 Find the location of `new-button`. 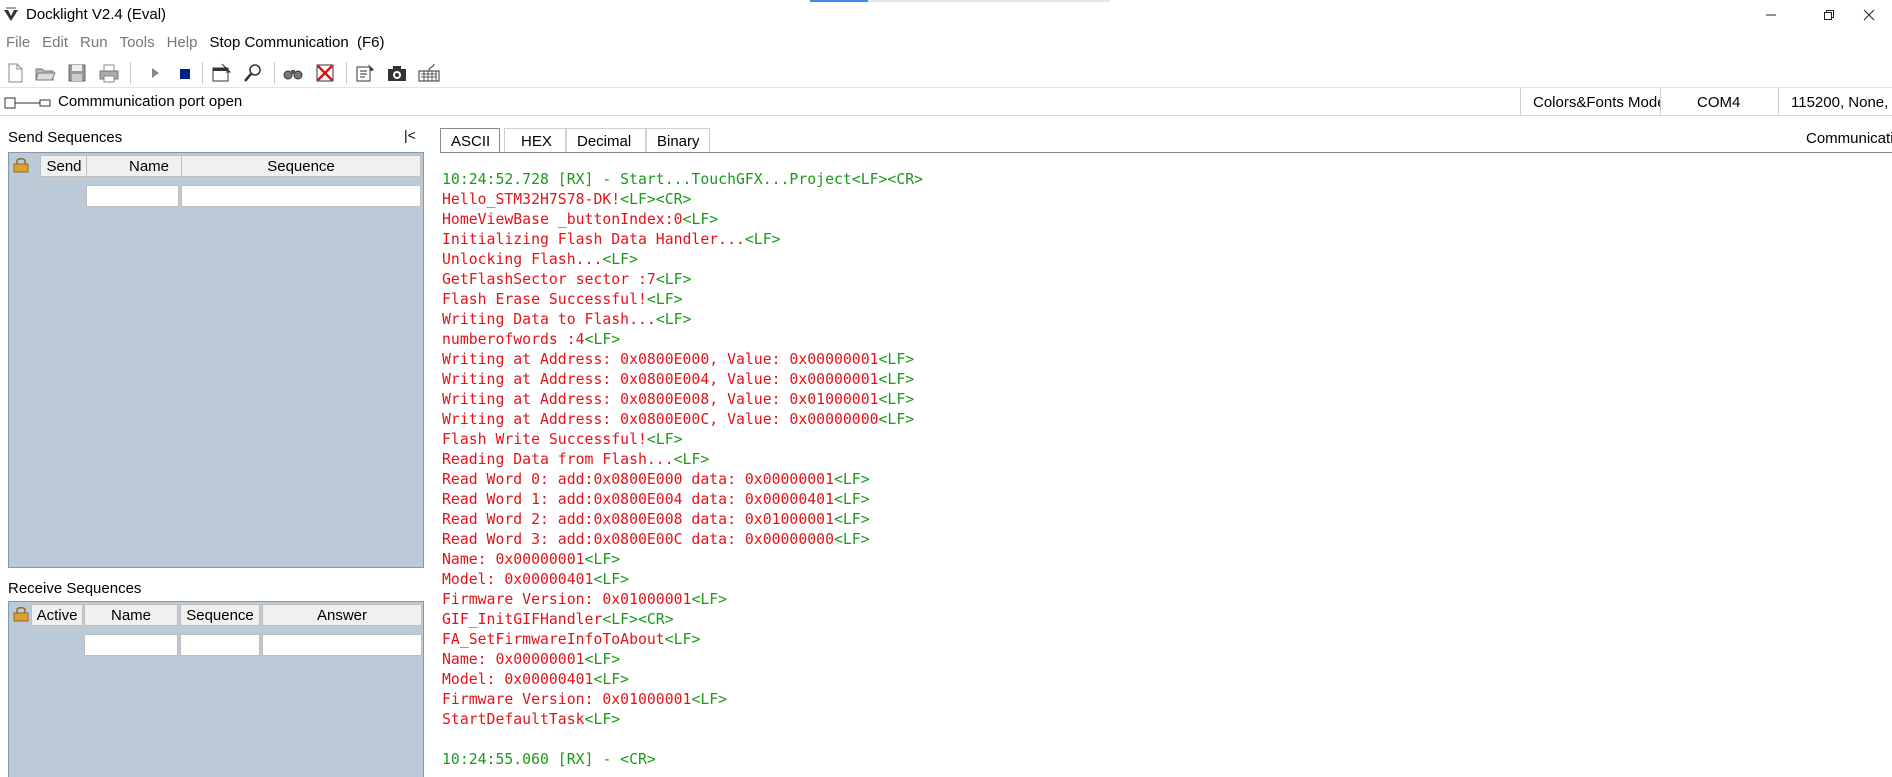

new-button is located at coordinates (15, 73).